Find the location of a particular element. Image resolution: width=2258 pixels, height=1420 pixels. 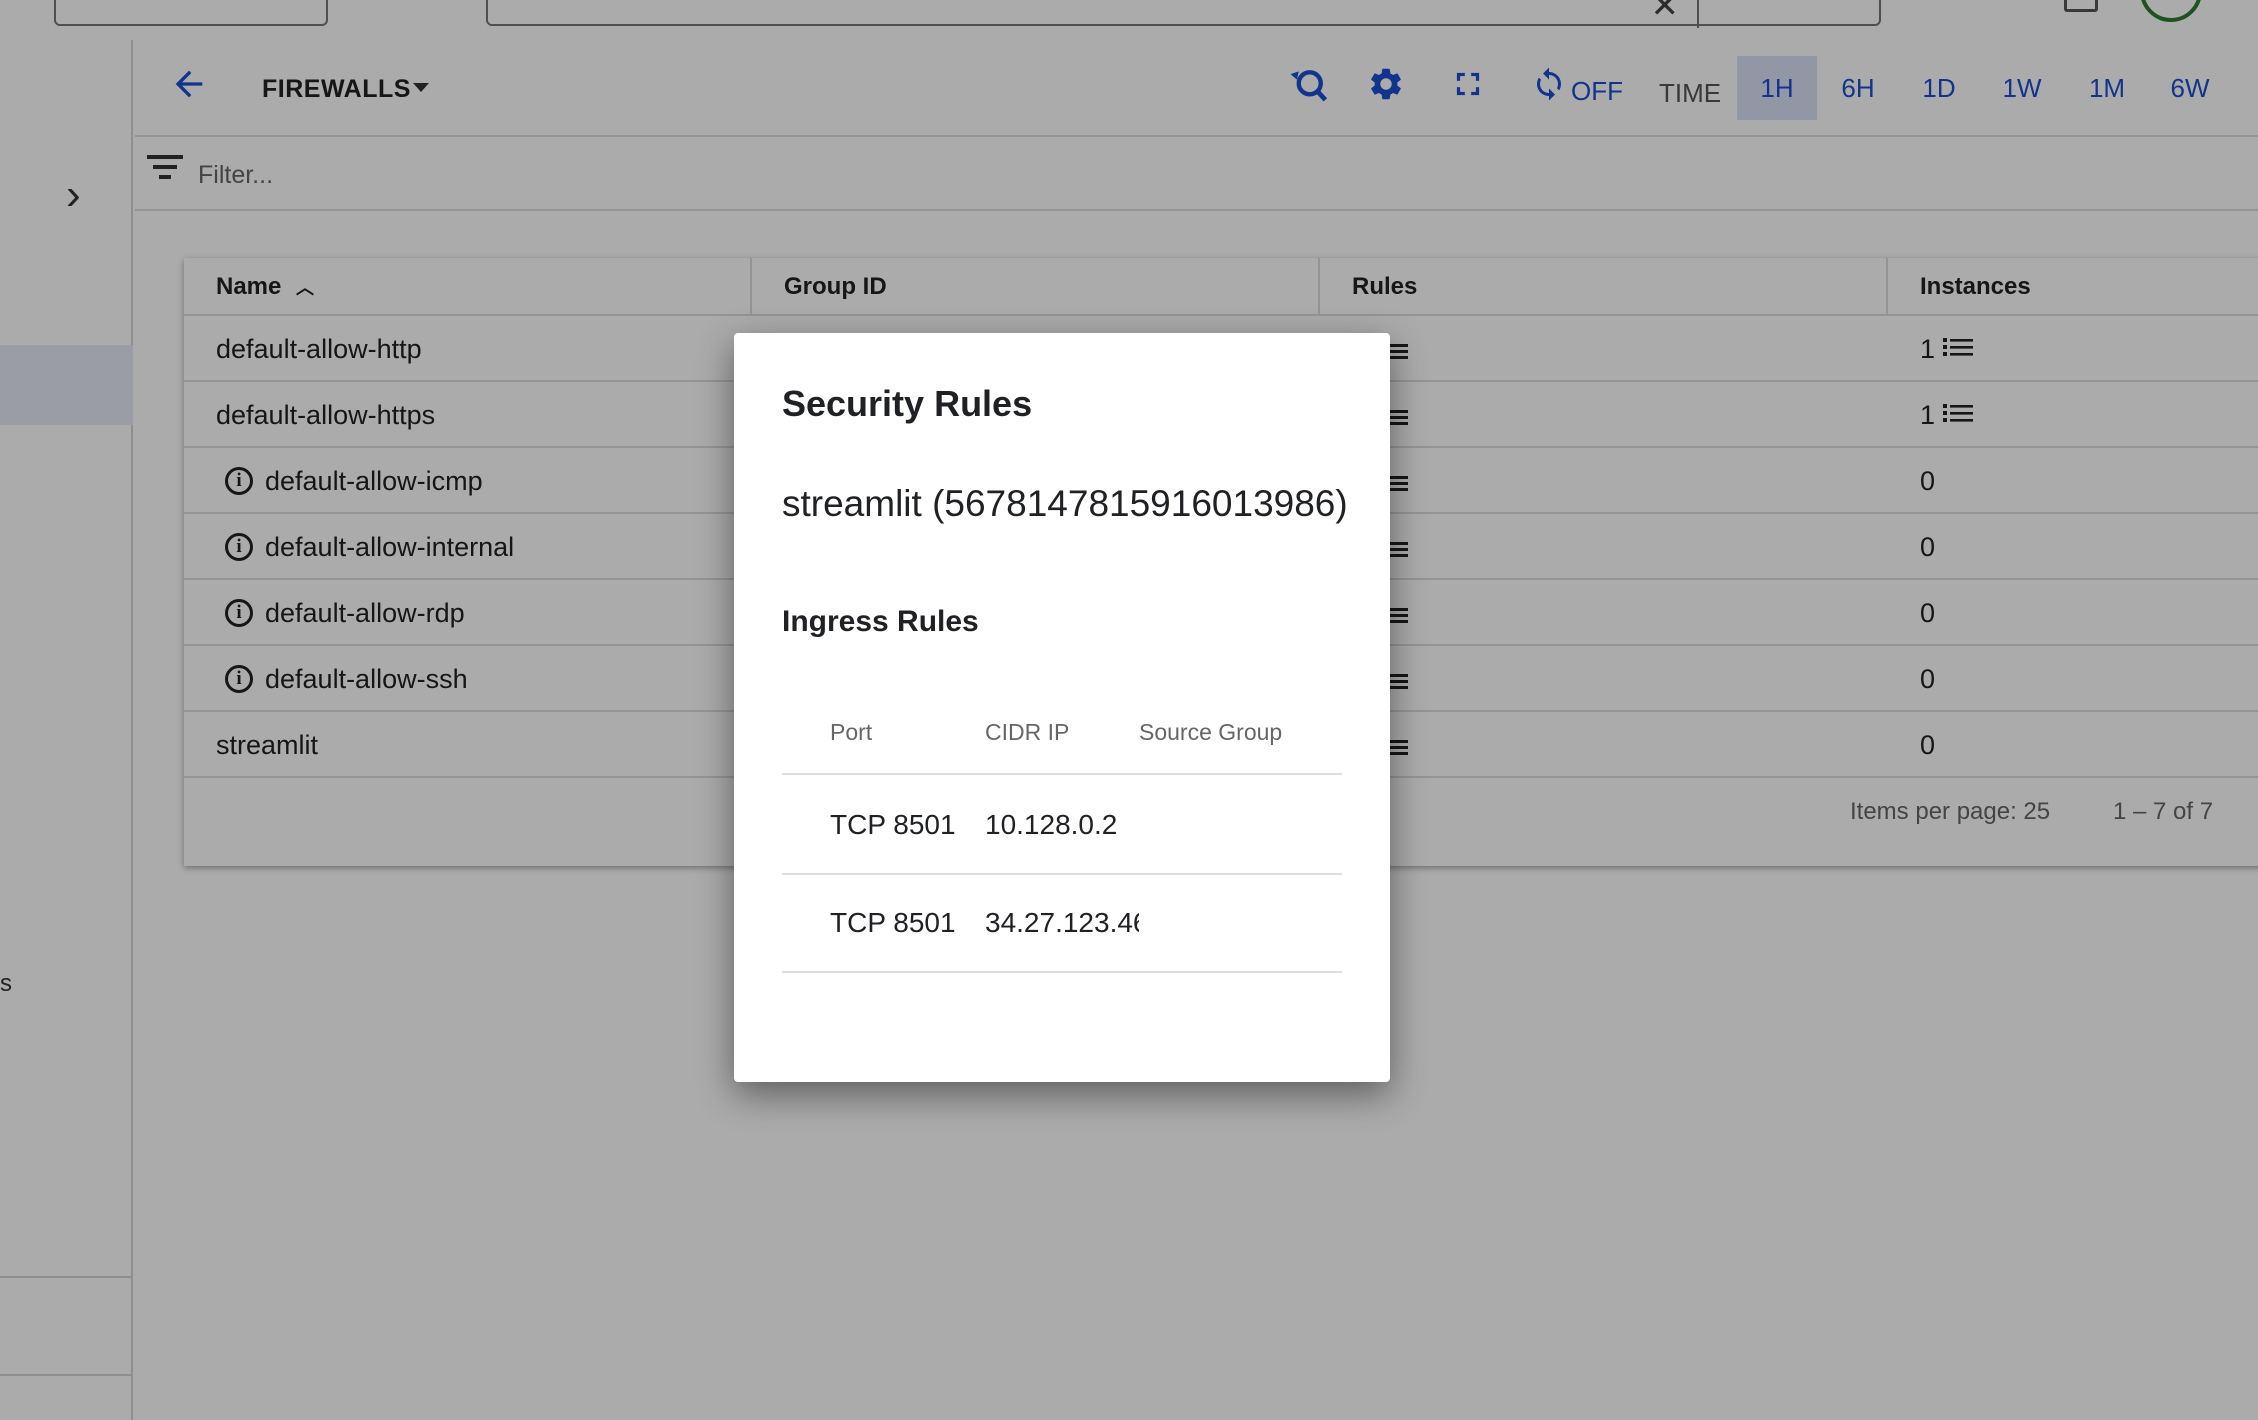

ingress-row: TCP 8501 34.27.123.46 is located at coordinates (1062, 924).